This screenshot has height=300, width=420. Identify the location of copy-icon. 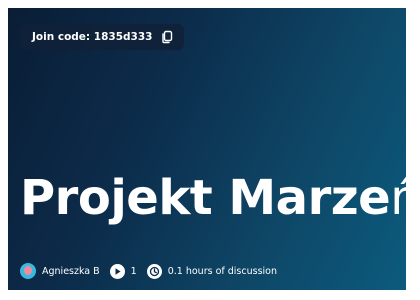
(167, 37).